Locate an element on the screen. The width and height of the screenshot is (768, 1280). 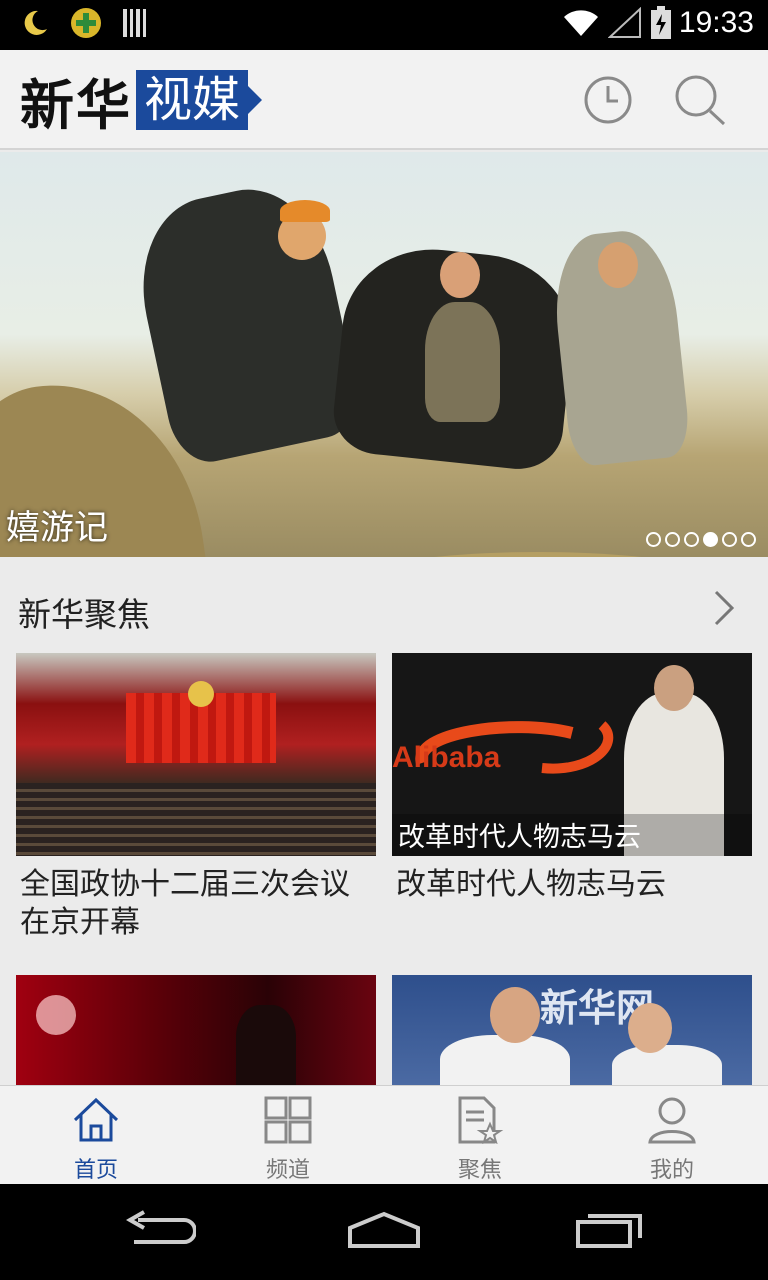
nav-focus-label: 聚焦 is located at coordinates (479, 1170).